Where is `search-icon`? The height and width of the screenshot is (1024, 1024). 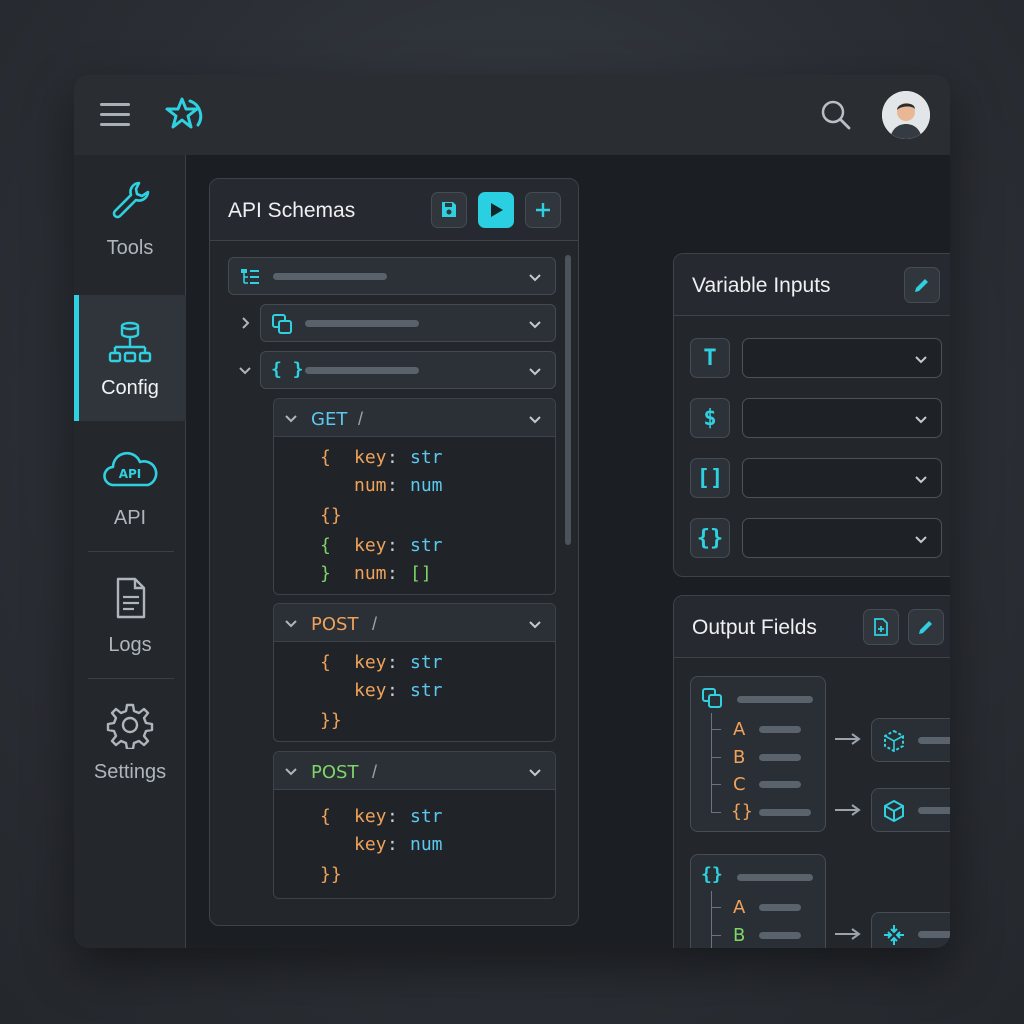
search-icon is located at coordinates (836, 115).